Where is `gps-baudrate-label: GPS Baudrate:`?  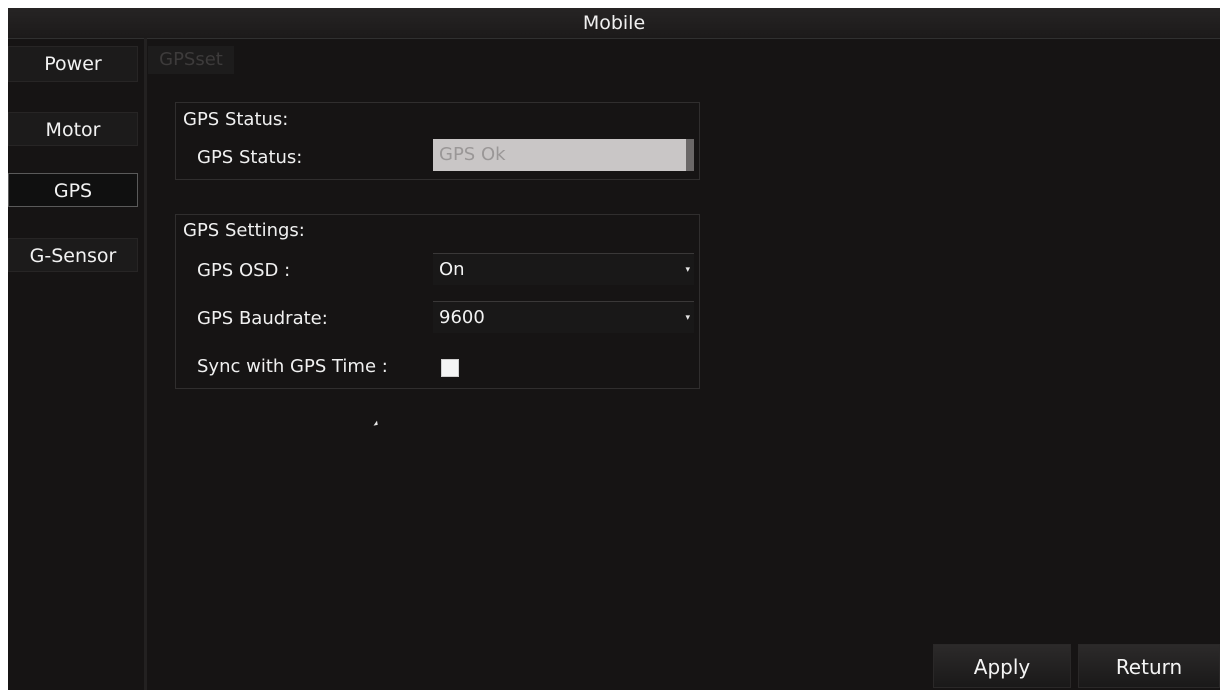
gps-baudrate-label: GPS Baudrate: is located at coordinates (262, 318).